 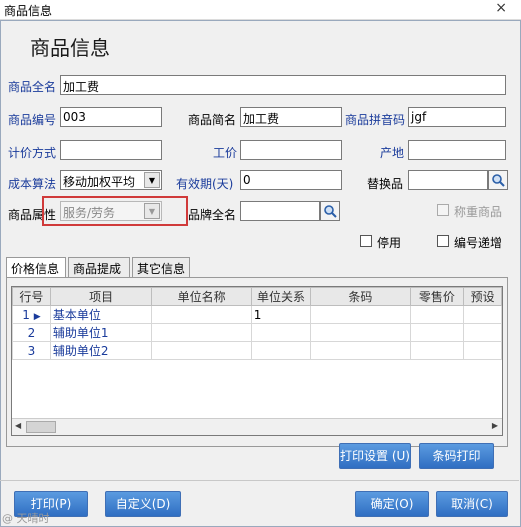 What do you see at coordinates (478, 212) in the screenshot?
I see `weighed-label: 称重商品` at bounding box center [478, 212].